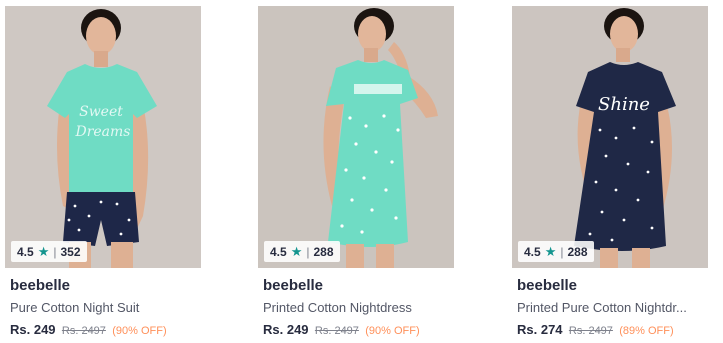 This screenshot has width=723, height=343. Describe the element at coordinates (70, 251) in the screenshot. I see `rating-count: 352` at that location.